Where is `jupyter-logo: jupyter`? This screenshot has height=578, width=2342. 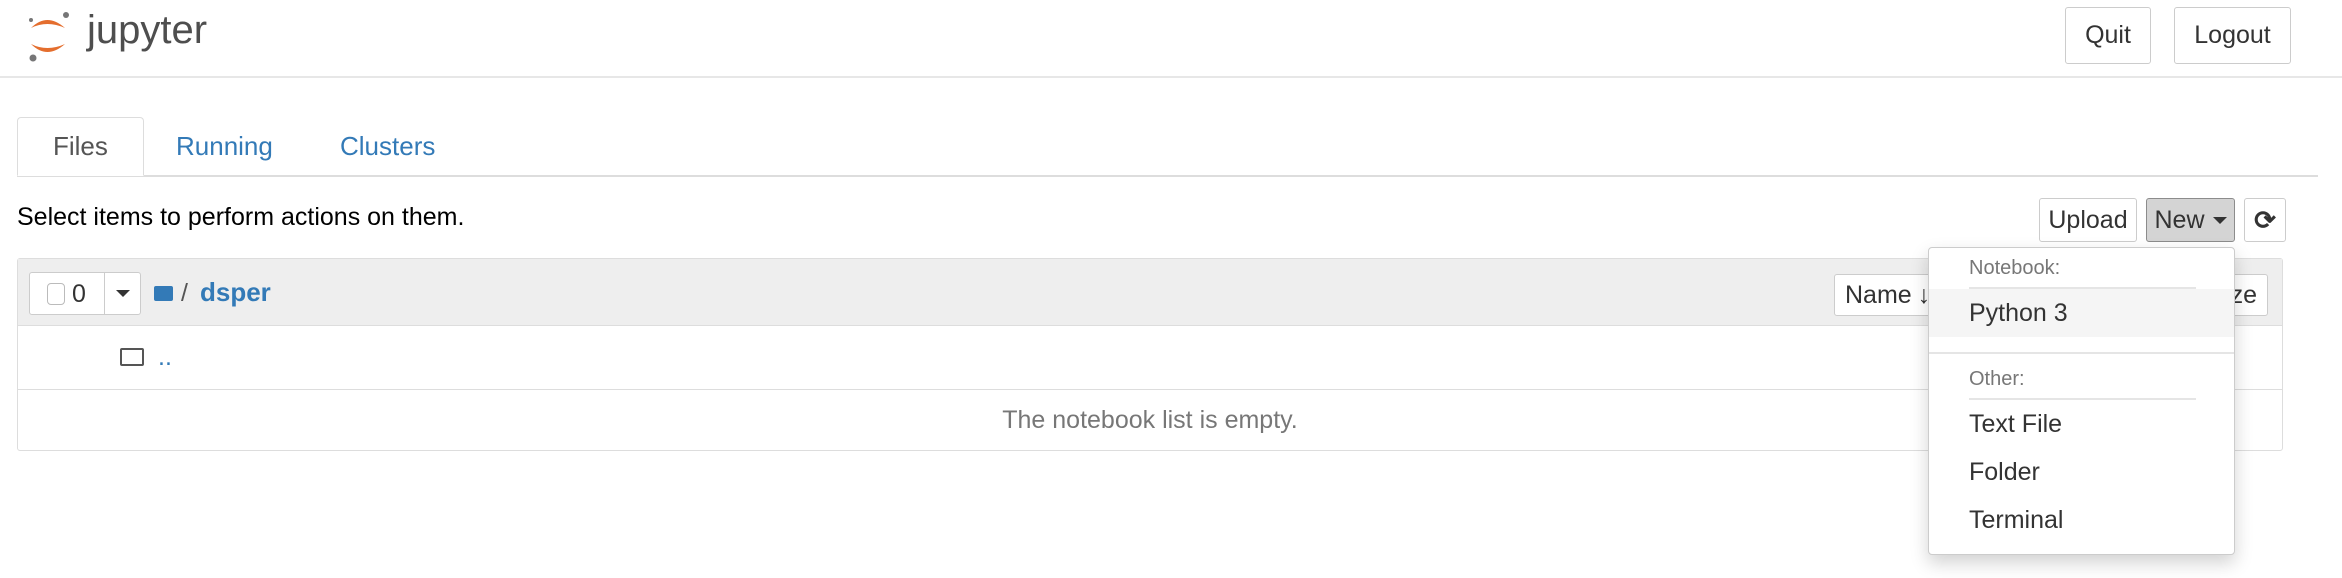 jupyter-logo: jupyter is located at coordinates (116, 36).